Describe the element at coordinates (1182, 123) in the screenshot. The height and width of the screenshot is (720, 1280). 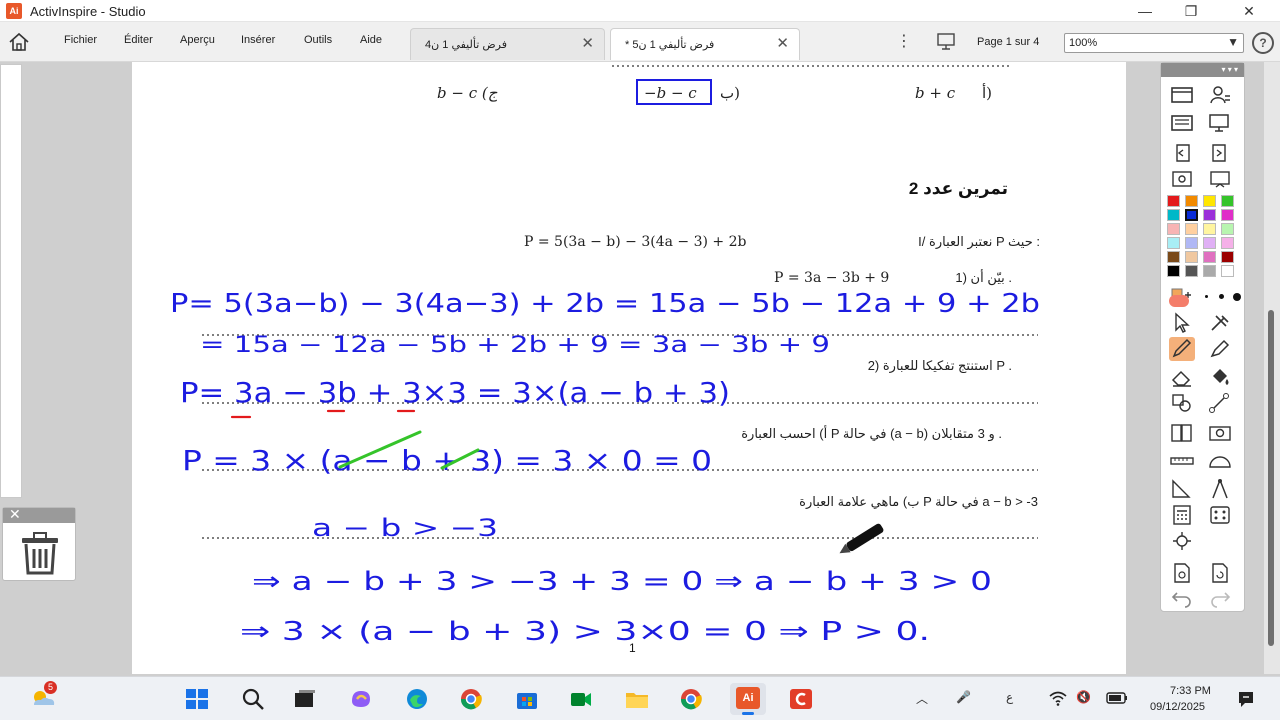
I see `resource-browser-icon` at that location.